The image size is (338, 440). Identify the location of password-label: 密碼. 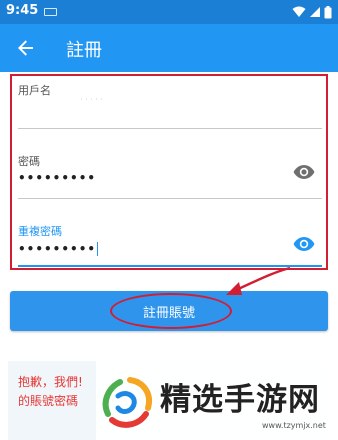
(29, 161).